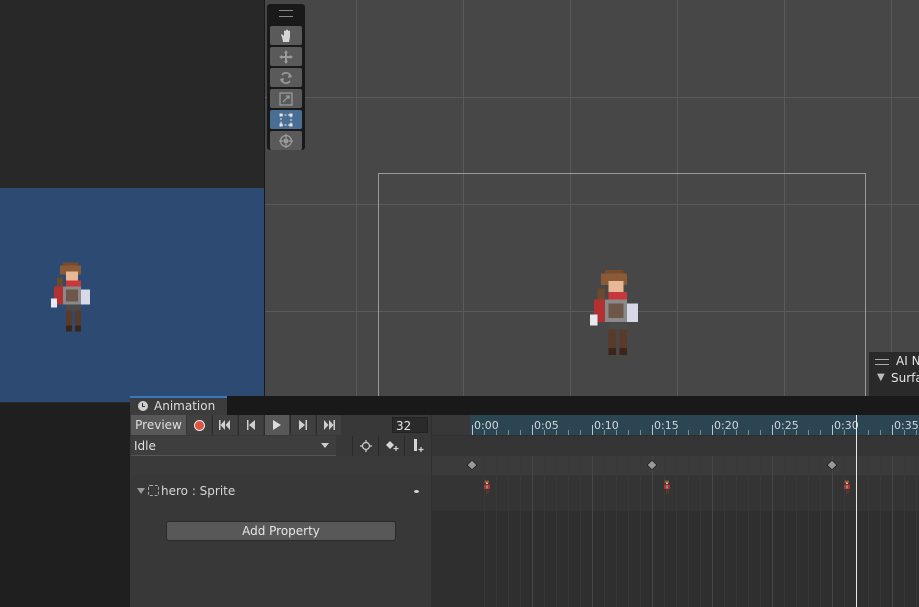  I want to click on skip-start-icon, so click(224, 425).